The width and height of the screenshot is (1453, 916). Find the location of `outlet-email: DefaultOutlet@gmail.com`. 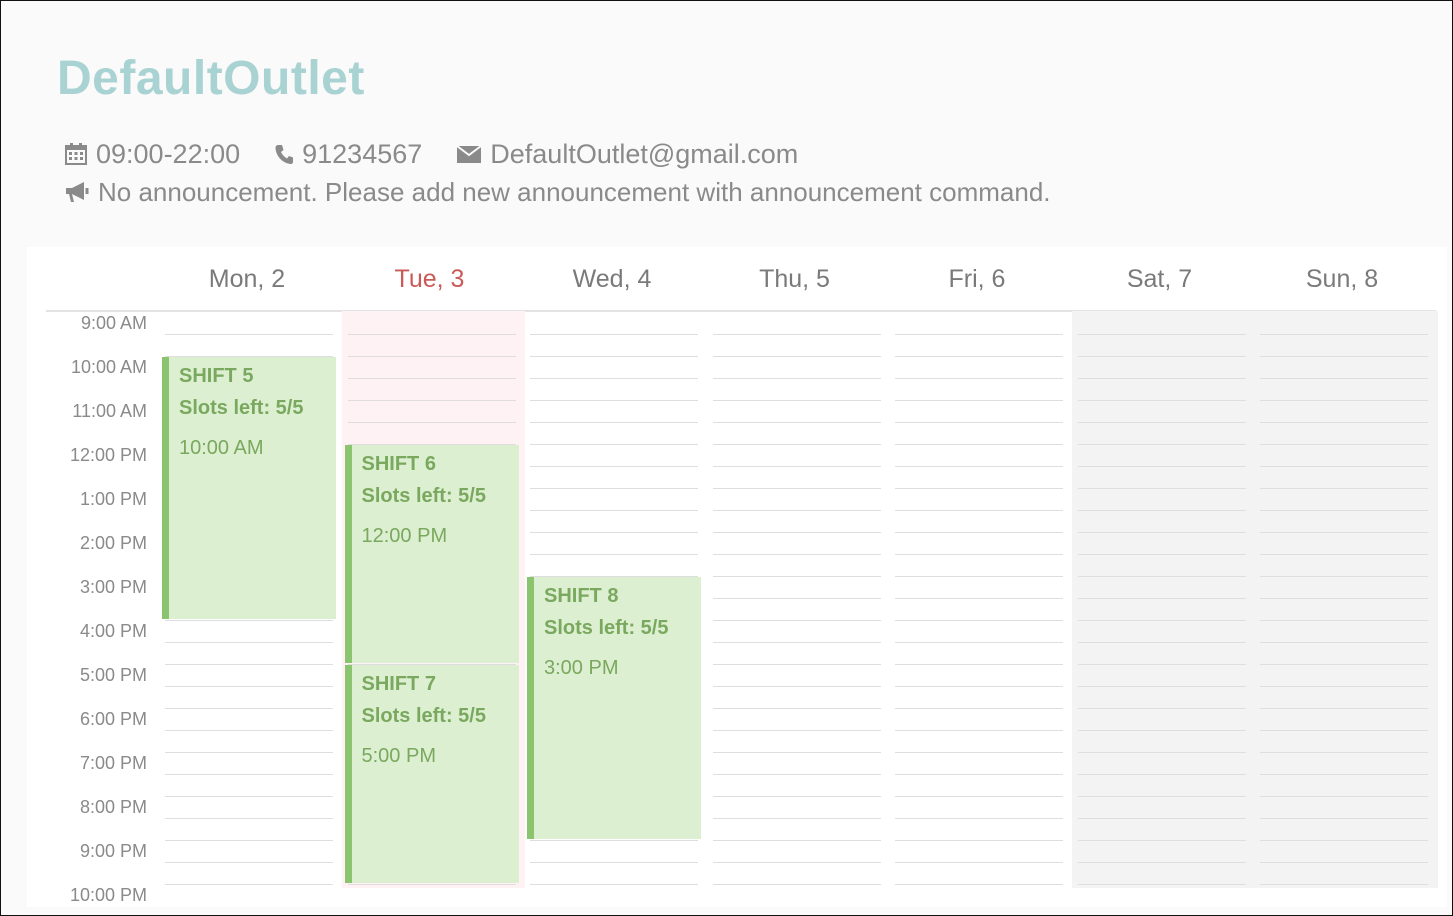

outlet-email: DefaultOutlet@gmail.com is located at coordinates (644, 153).